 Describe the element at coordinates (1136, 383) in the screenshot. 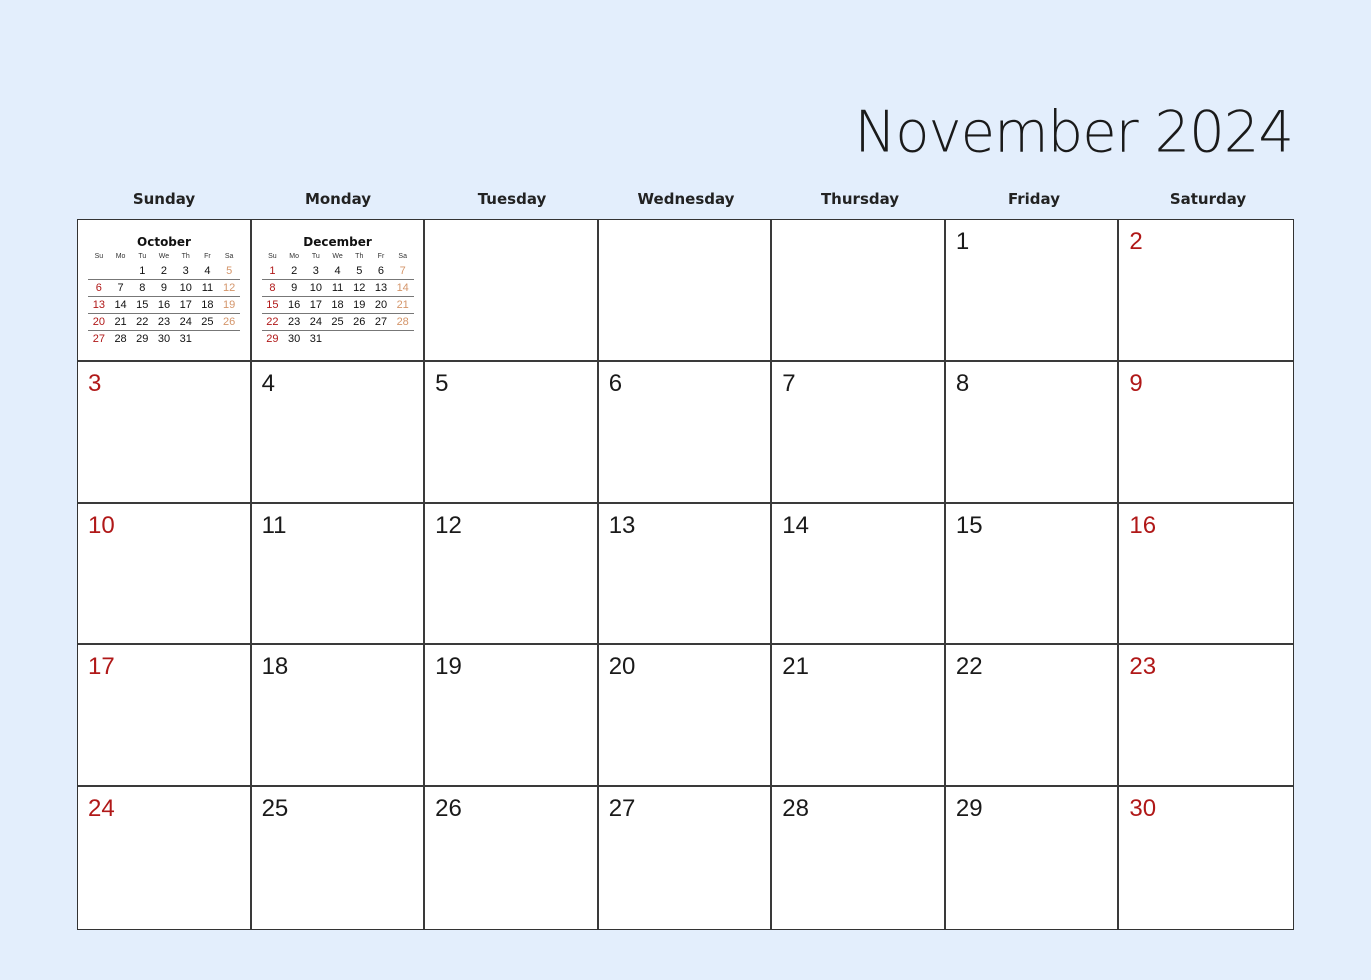

I see `day-number: 9` at that location.